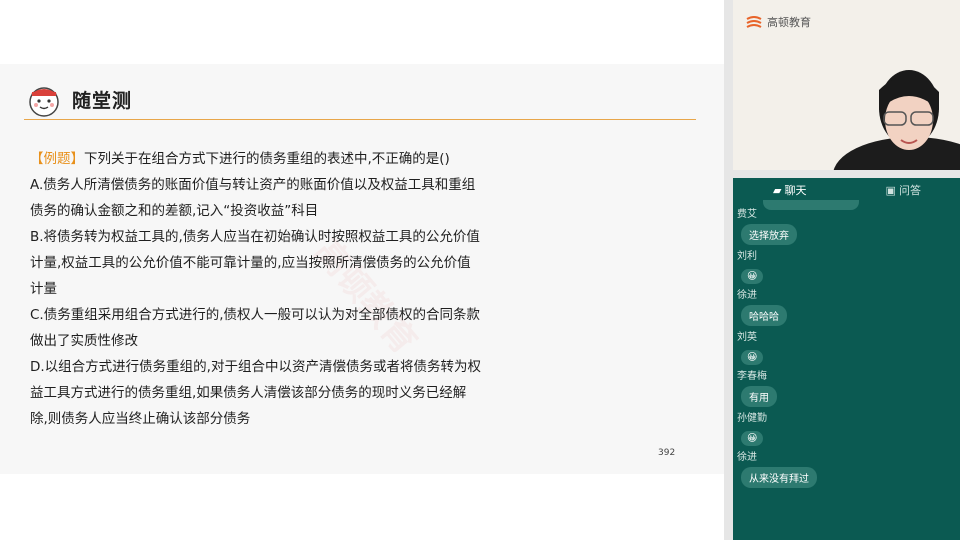 This screenshot has width=960, height=540. What do you see at coordinates (267, 159) in the screenshot?
I see `question-text: 下列关于在组合方式下进行的债务重组的表述中,不正确的是()` at bounding box center [267, 159].